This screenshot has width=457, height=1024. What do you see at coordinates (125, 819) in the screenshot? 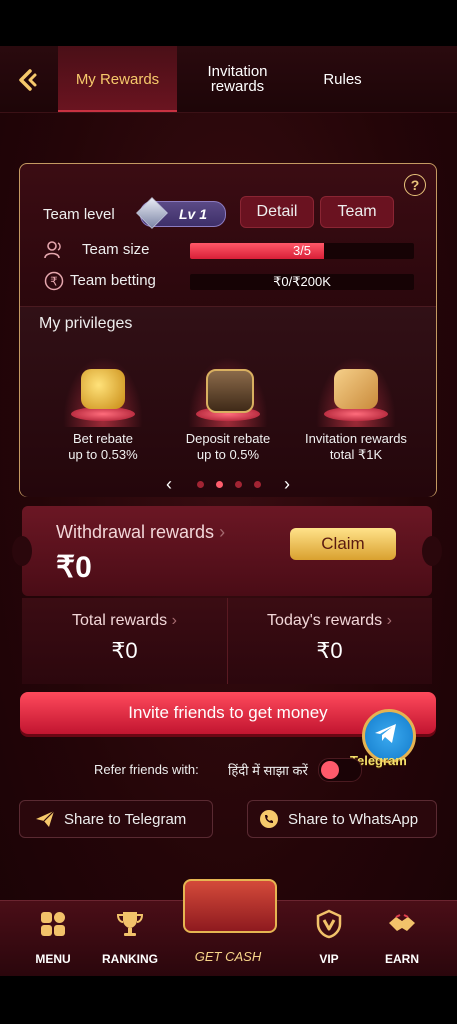
I see `share-telegram-label: Share to Telegram` at bounding box center [125, 819].